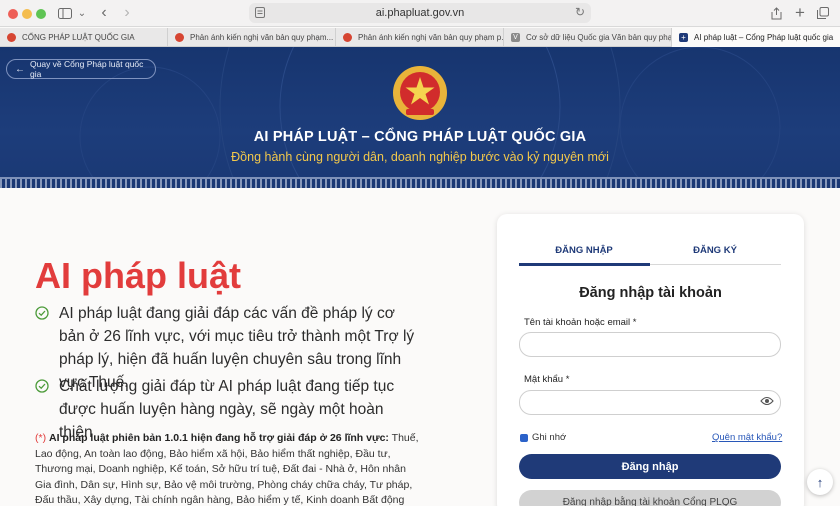 The width and height of the screenshot is (840, 506). I want to click on active-tab-indicator, so click(584, 264).